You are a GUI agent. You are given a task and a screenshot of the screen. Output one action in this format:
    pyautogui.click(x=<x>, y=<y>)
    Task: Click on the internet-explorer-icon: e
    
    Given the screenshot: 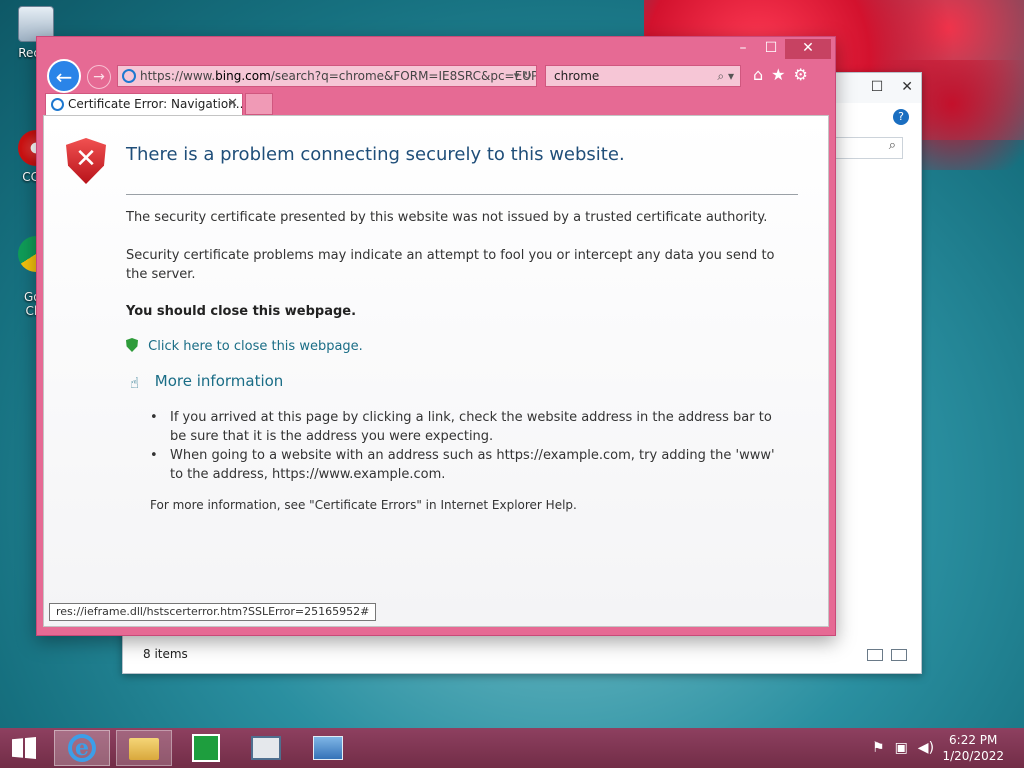 What is the action you would take?
    pyautogui.click(x=82, y=748)
    